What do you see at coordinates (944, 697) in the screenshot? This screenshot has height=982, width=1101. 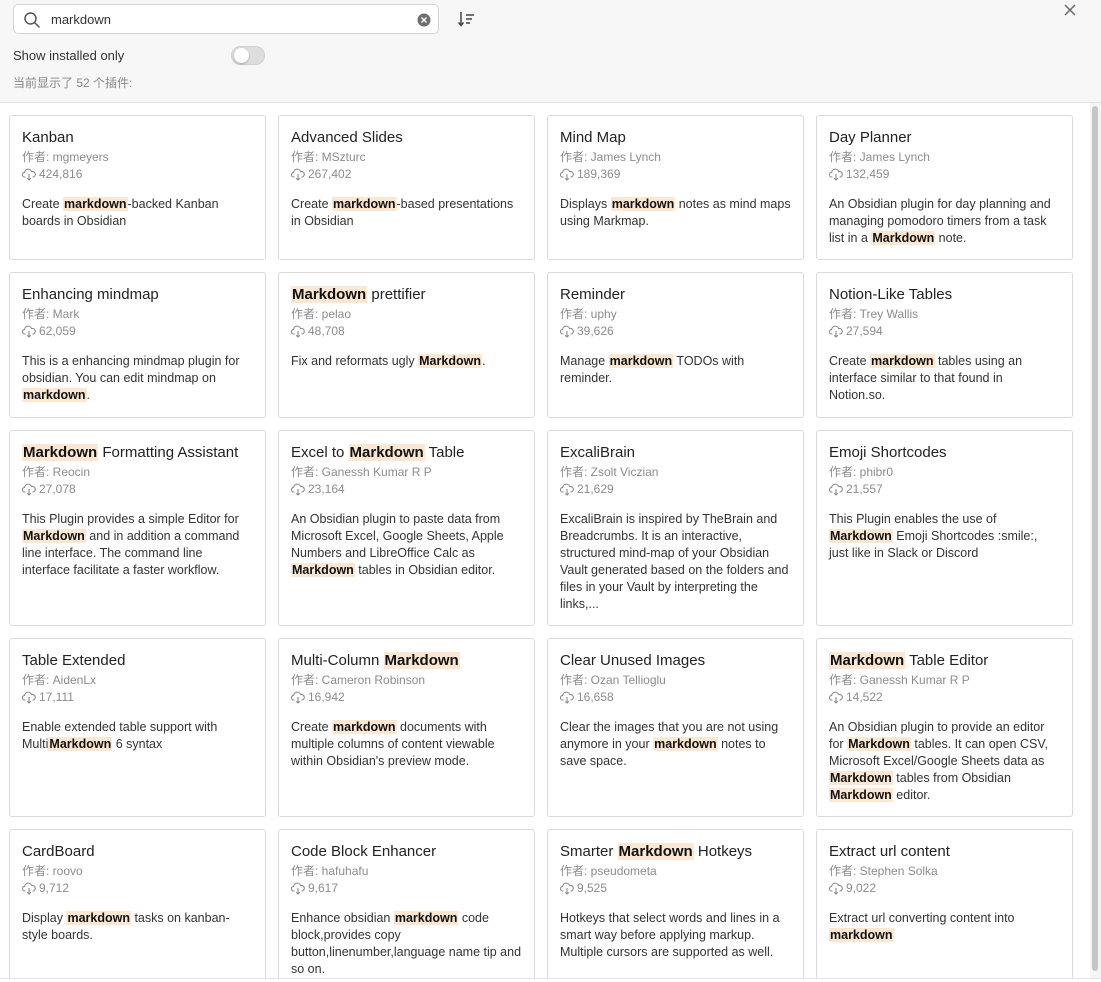 I see `plugin-downloads: 14,522` at bounding box center [944, 697].